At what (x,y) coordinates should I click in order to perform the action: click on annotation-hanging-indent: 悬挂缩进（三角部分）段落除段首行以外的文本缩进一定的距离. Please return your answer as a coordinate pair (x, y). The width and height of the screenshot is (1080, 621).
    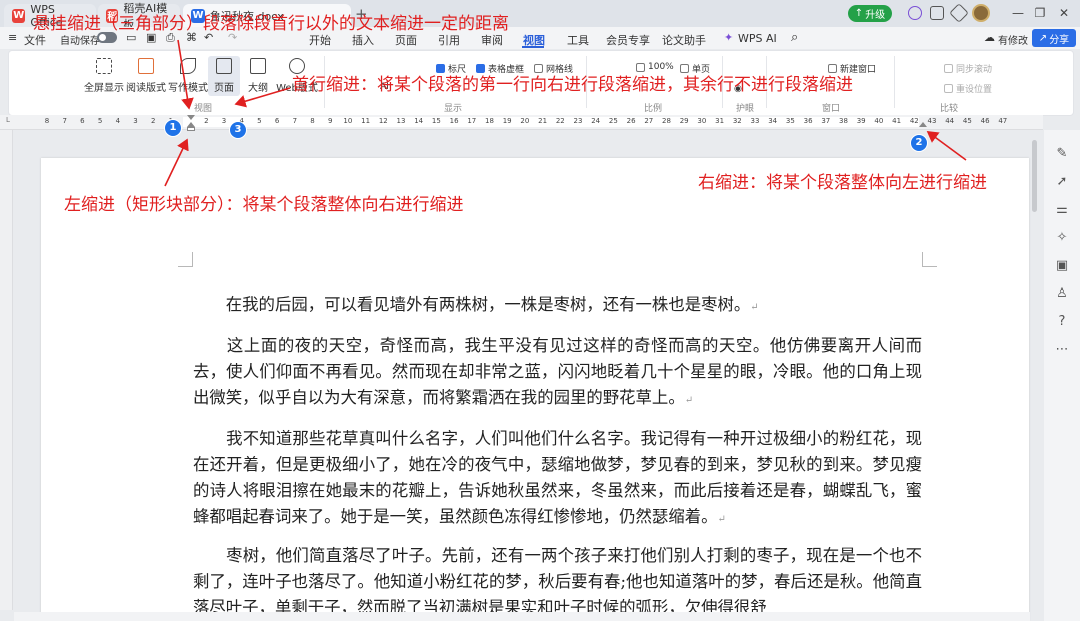
    Looking at the image, I should click on (271, 24).